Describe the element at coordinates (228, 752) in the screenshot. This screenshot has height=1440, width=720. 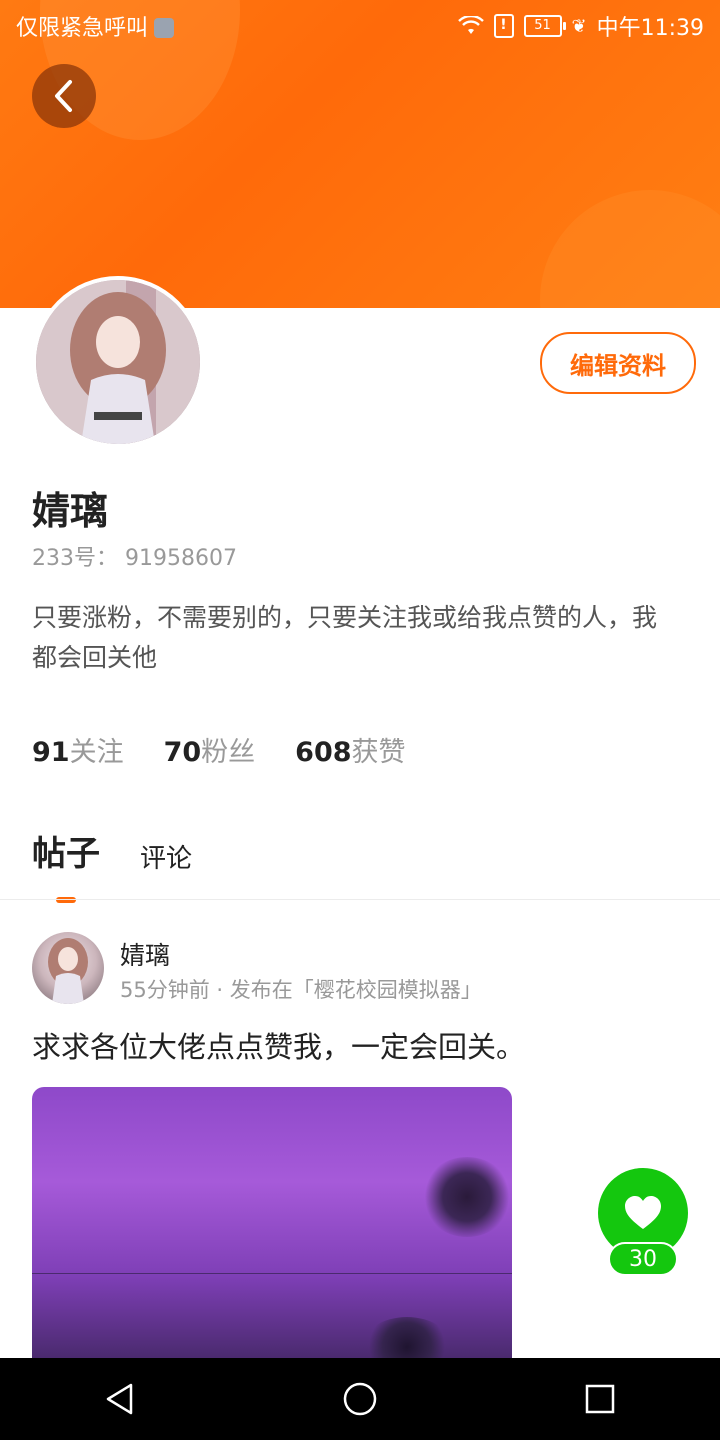
I see `stat-label: 粉丝` at that location.